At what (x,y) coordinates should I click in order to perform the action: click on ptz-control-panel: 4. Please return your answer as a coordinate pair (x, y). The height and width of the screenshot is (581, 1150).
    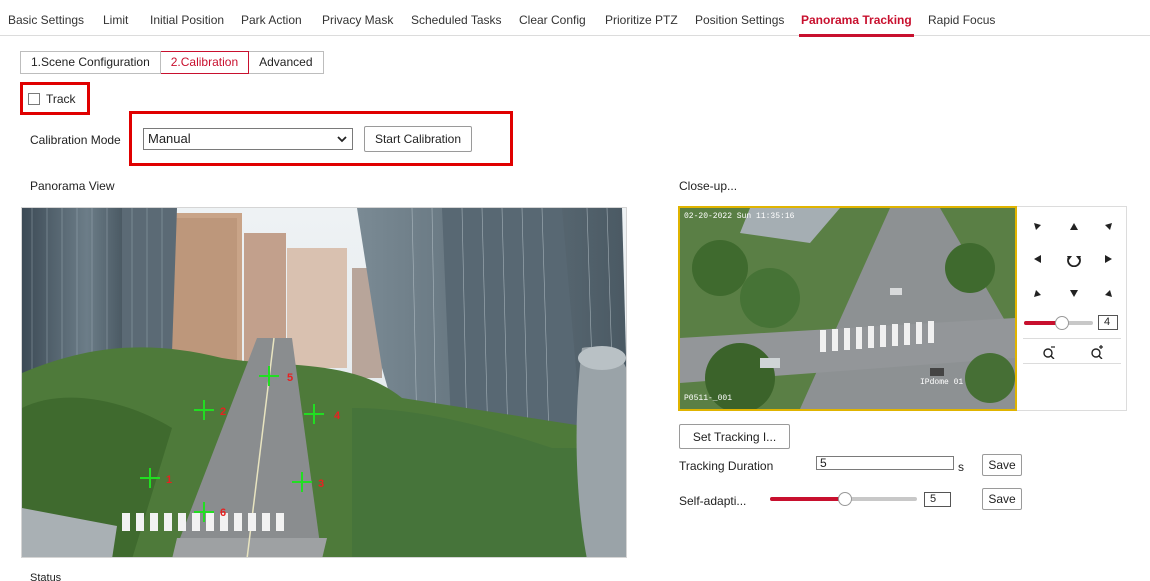
    Looking at the image, I should click on (1072, 308).